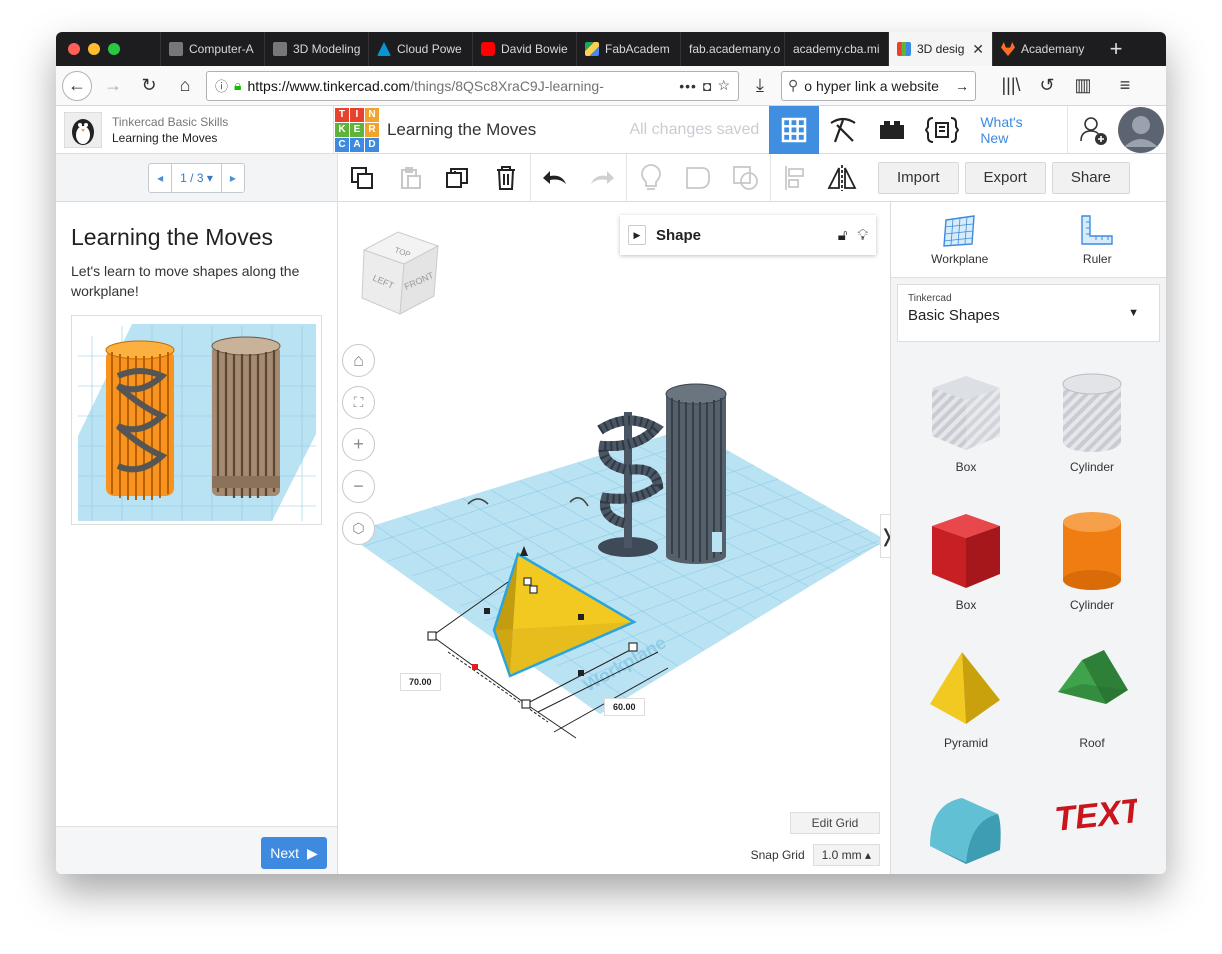  Describe the element at coordinates (192, 177) in the screenshot. I see `step-label: 1 / 3` at that location.